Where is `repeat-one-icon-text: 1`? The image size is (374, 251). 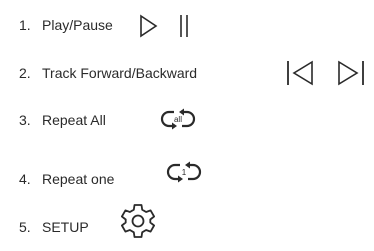
repeat-one-icon-text: 1 is located at coordinates (184, 172).